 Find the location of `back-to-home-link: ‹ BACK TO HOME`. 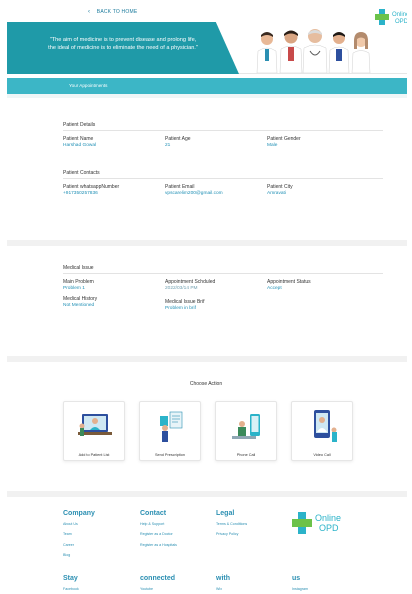

back-to-home-link: ‹ BACK TO HOME is located at coordinates (112, 12).